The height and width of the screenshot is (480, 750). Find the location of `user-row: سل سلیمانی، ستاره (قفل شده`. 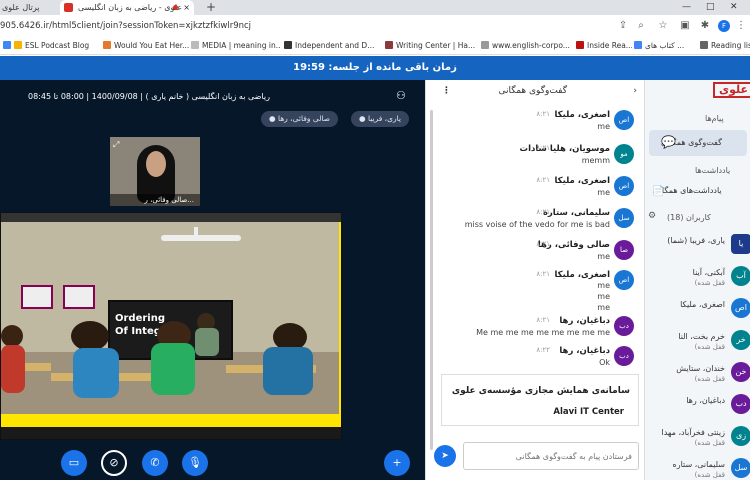

user-row: سل سلیمانی، ستاره (قفل شده is located at coordinates (697, 467).